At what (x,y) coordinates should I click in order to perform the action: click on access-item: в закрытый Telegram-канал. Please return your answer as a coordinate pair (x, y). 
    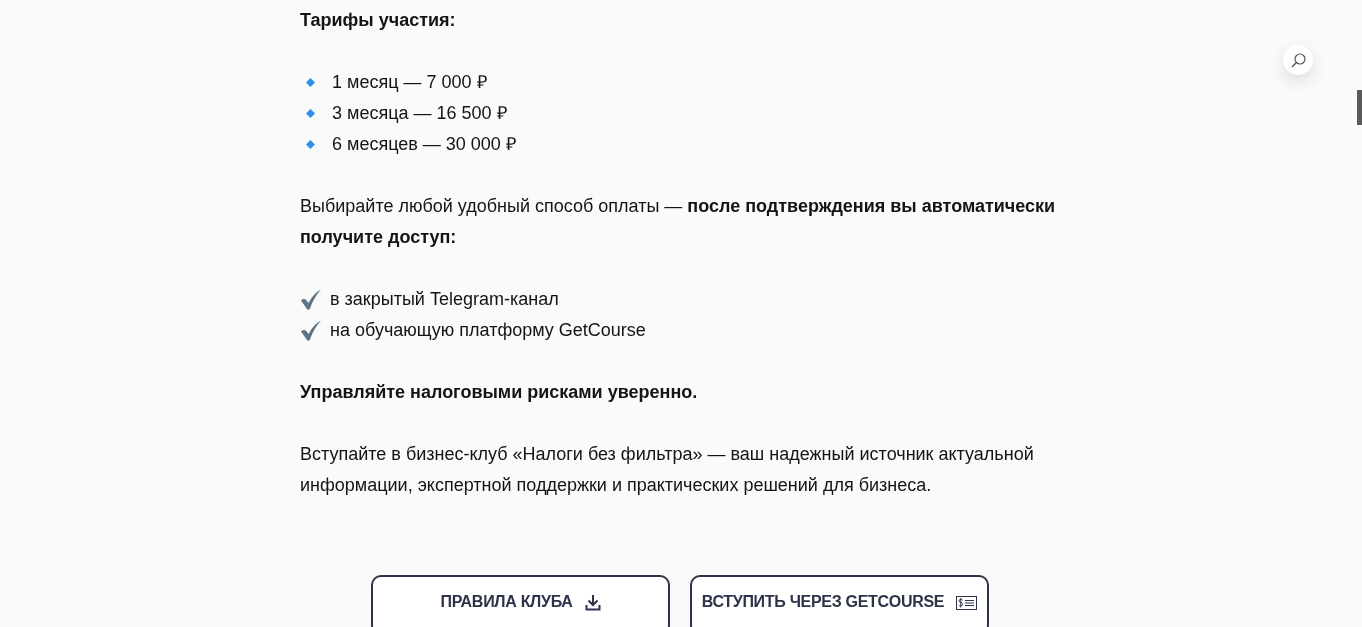
    Looking at the image, I should click on (444, 299).